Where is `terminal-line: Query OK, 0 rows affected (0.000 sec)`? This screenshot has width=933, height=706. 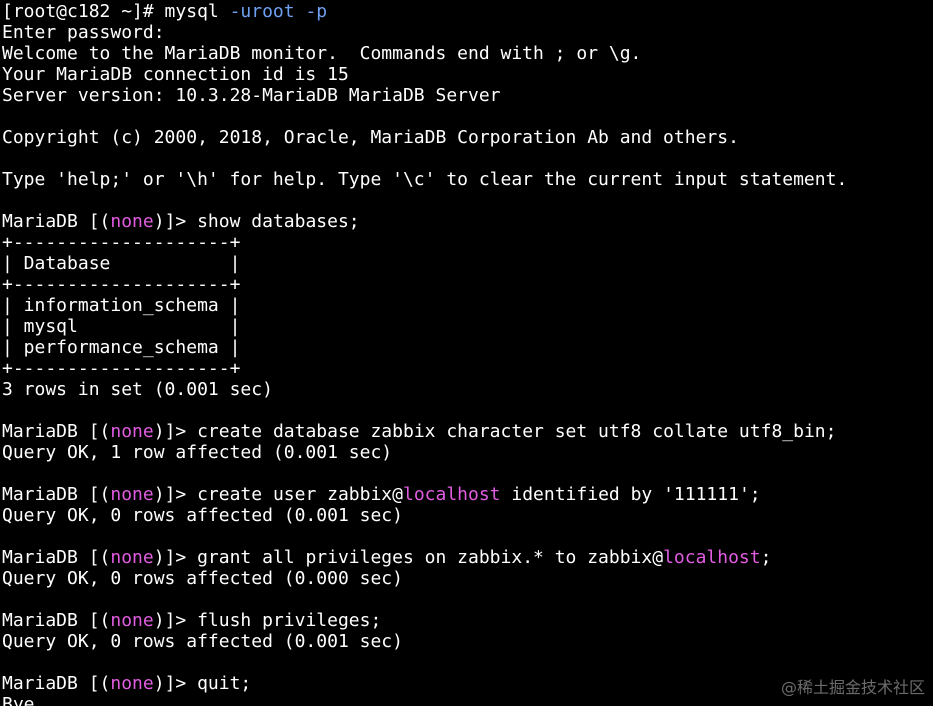
terminal-line: Query OK, 0 rows affected (0.000 sec) is located at coordinates (467, 578).